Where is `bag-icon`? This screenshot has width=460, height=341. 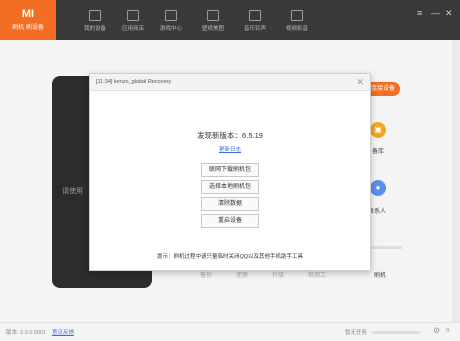 bag-icon is located at coordinates (133, 15).